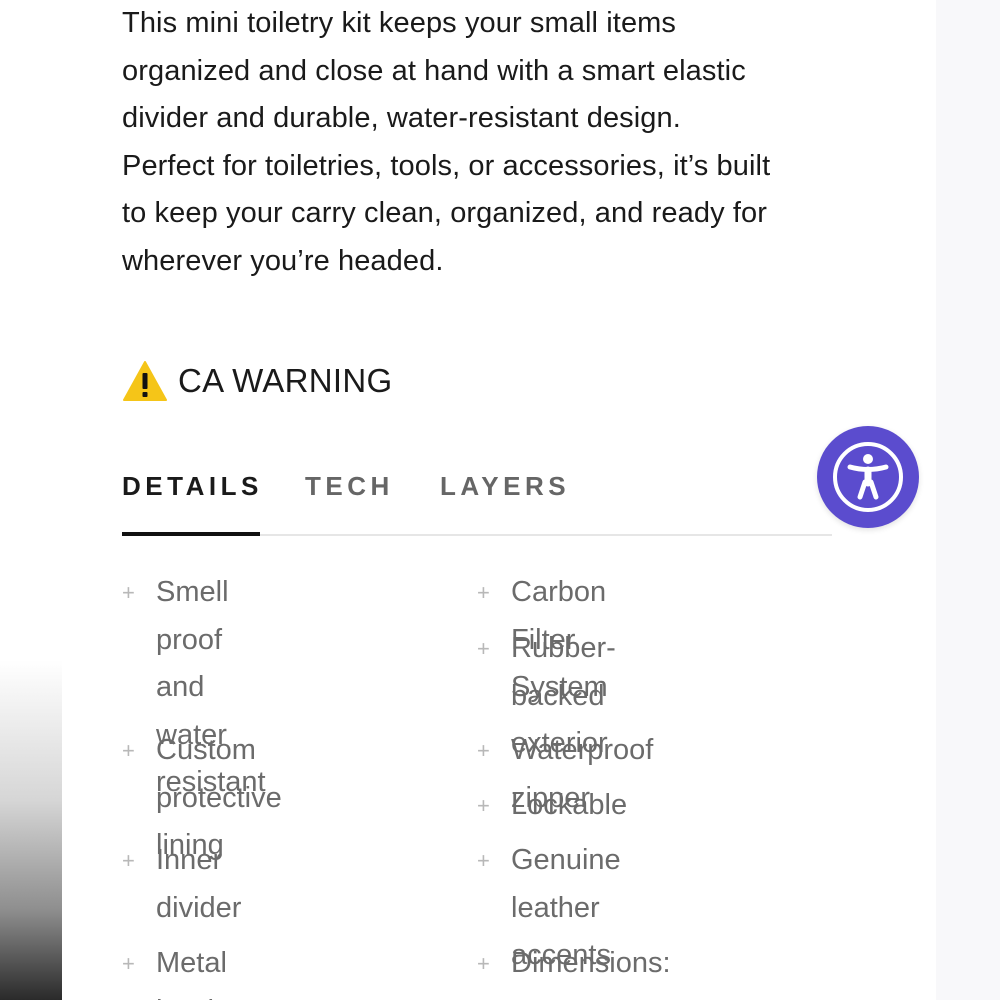 This screenshot has height=1000, width=1000. I want to click on list-item: + Metal hardware, so click(199, 970).